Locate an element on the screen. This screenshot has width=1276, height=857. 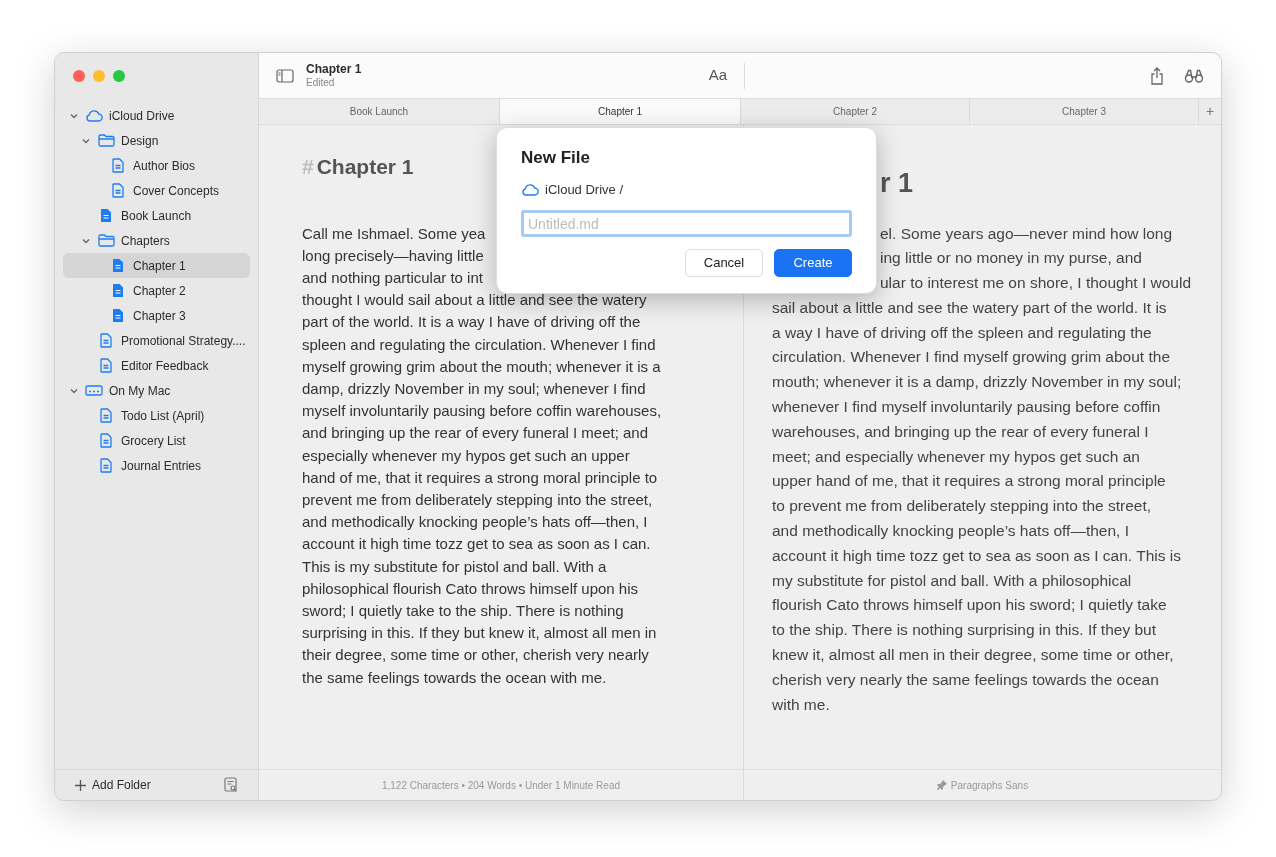
text-line: el. Some years ago—never mind how long is located at coordinates (1026, 233).